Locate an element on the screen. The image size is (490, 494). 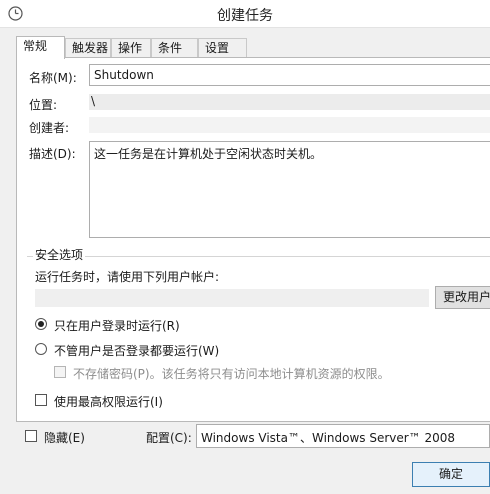
no-store-password-checkbox is located at coordinates (60, 372).